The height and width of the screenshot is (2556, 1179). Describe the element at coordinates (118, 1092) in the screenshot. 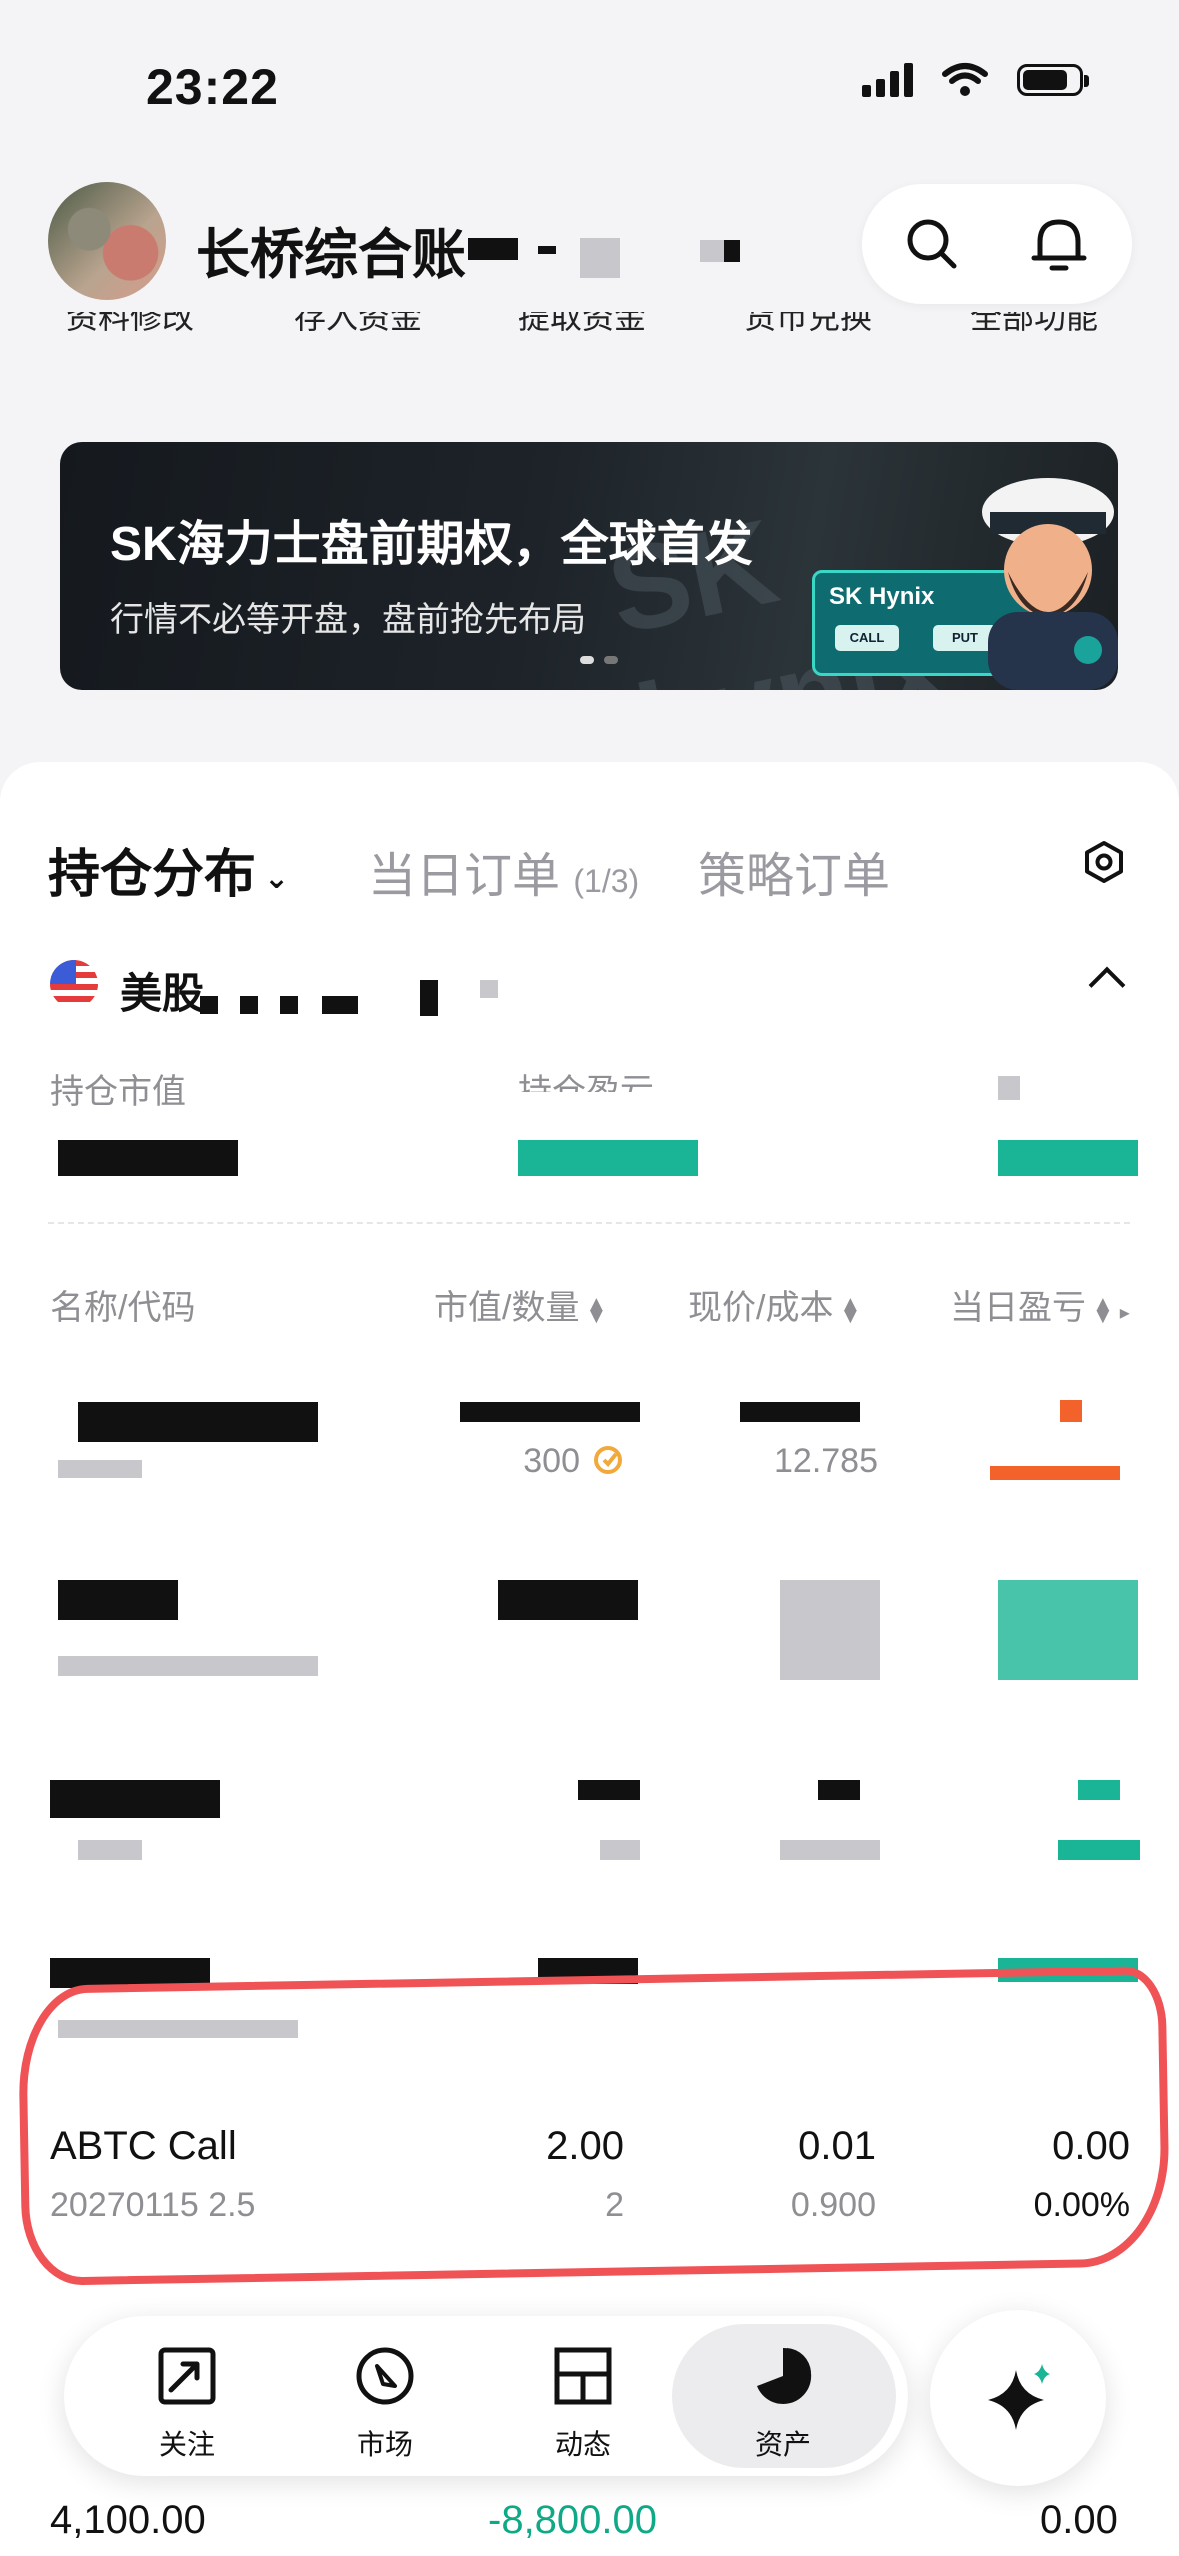

I see `market-value-label: 持仓市值` at that location.